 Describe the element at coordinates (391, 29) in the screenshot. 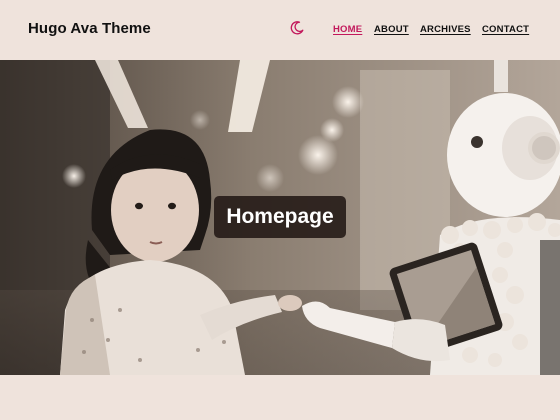

I see `nav-about: ABOUT` at that location.